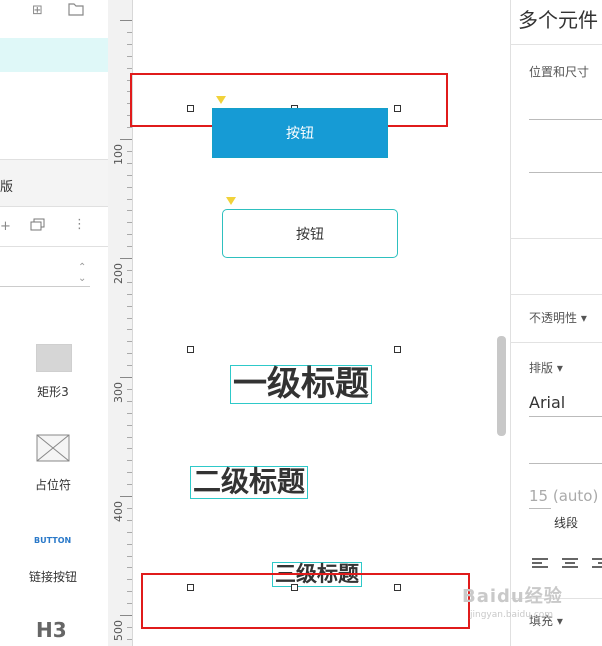 Image resolution: width=602 pixels, height=646 pixels. I want to click on opacity-label: 不透明性 ▾, so click(558, 317).